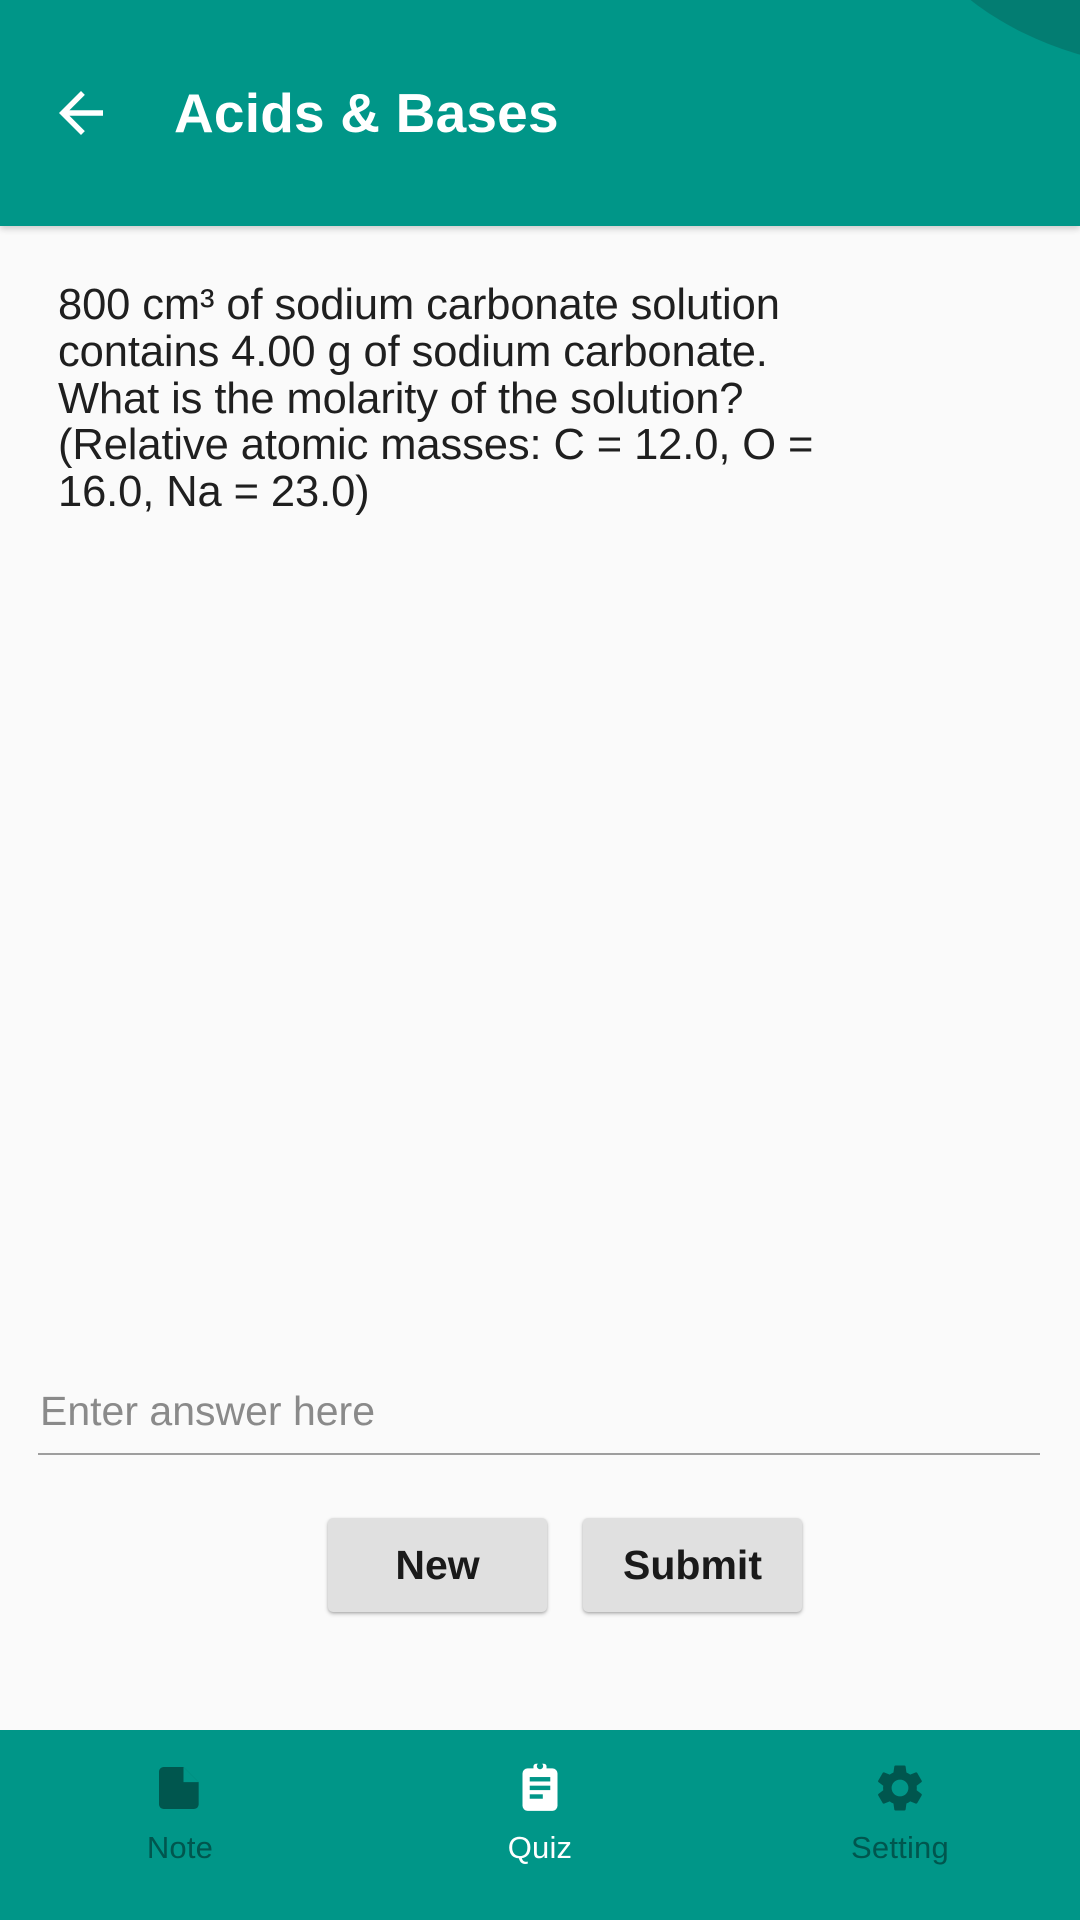 This screenshot has width=1080, height=1920. What do you see at coordinates (539, 1454) in the screenshot?
I see `answer-input-underline` at bounding box center [539, 1454].